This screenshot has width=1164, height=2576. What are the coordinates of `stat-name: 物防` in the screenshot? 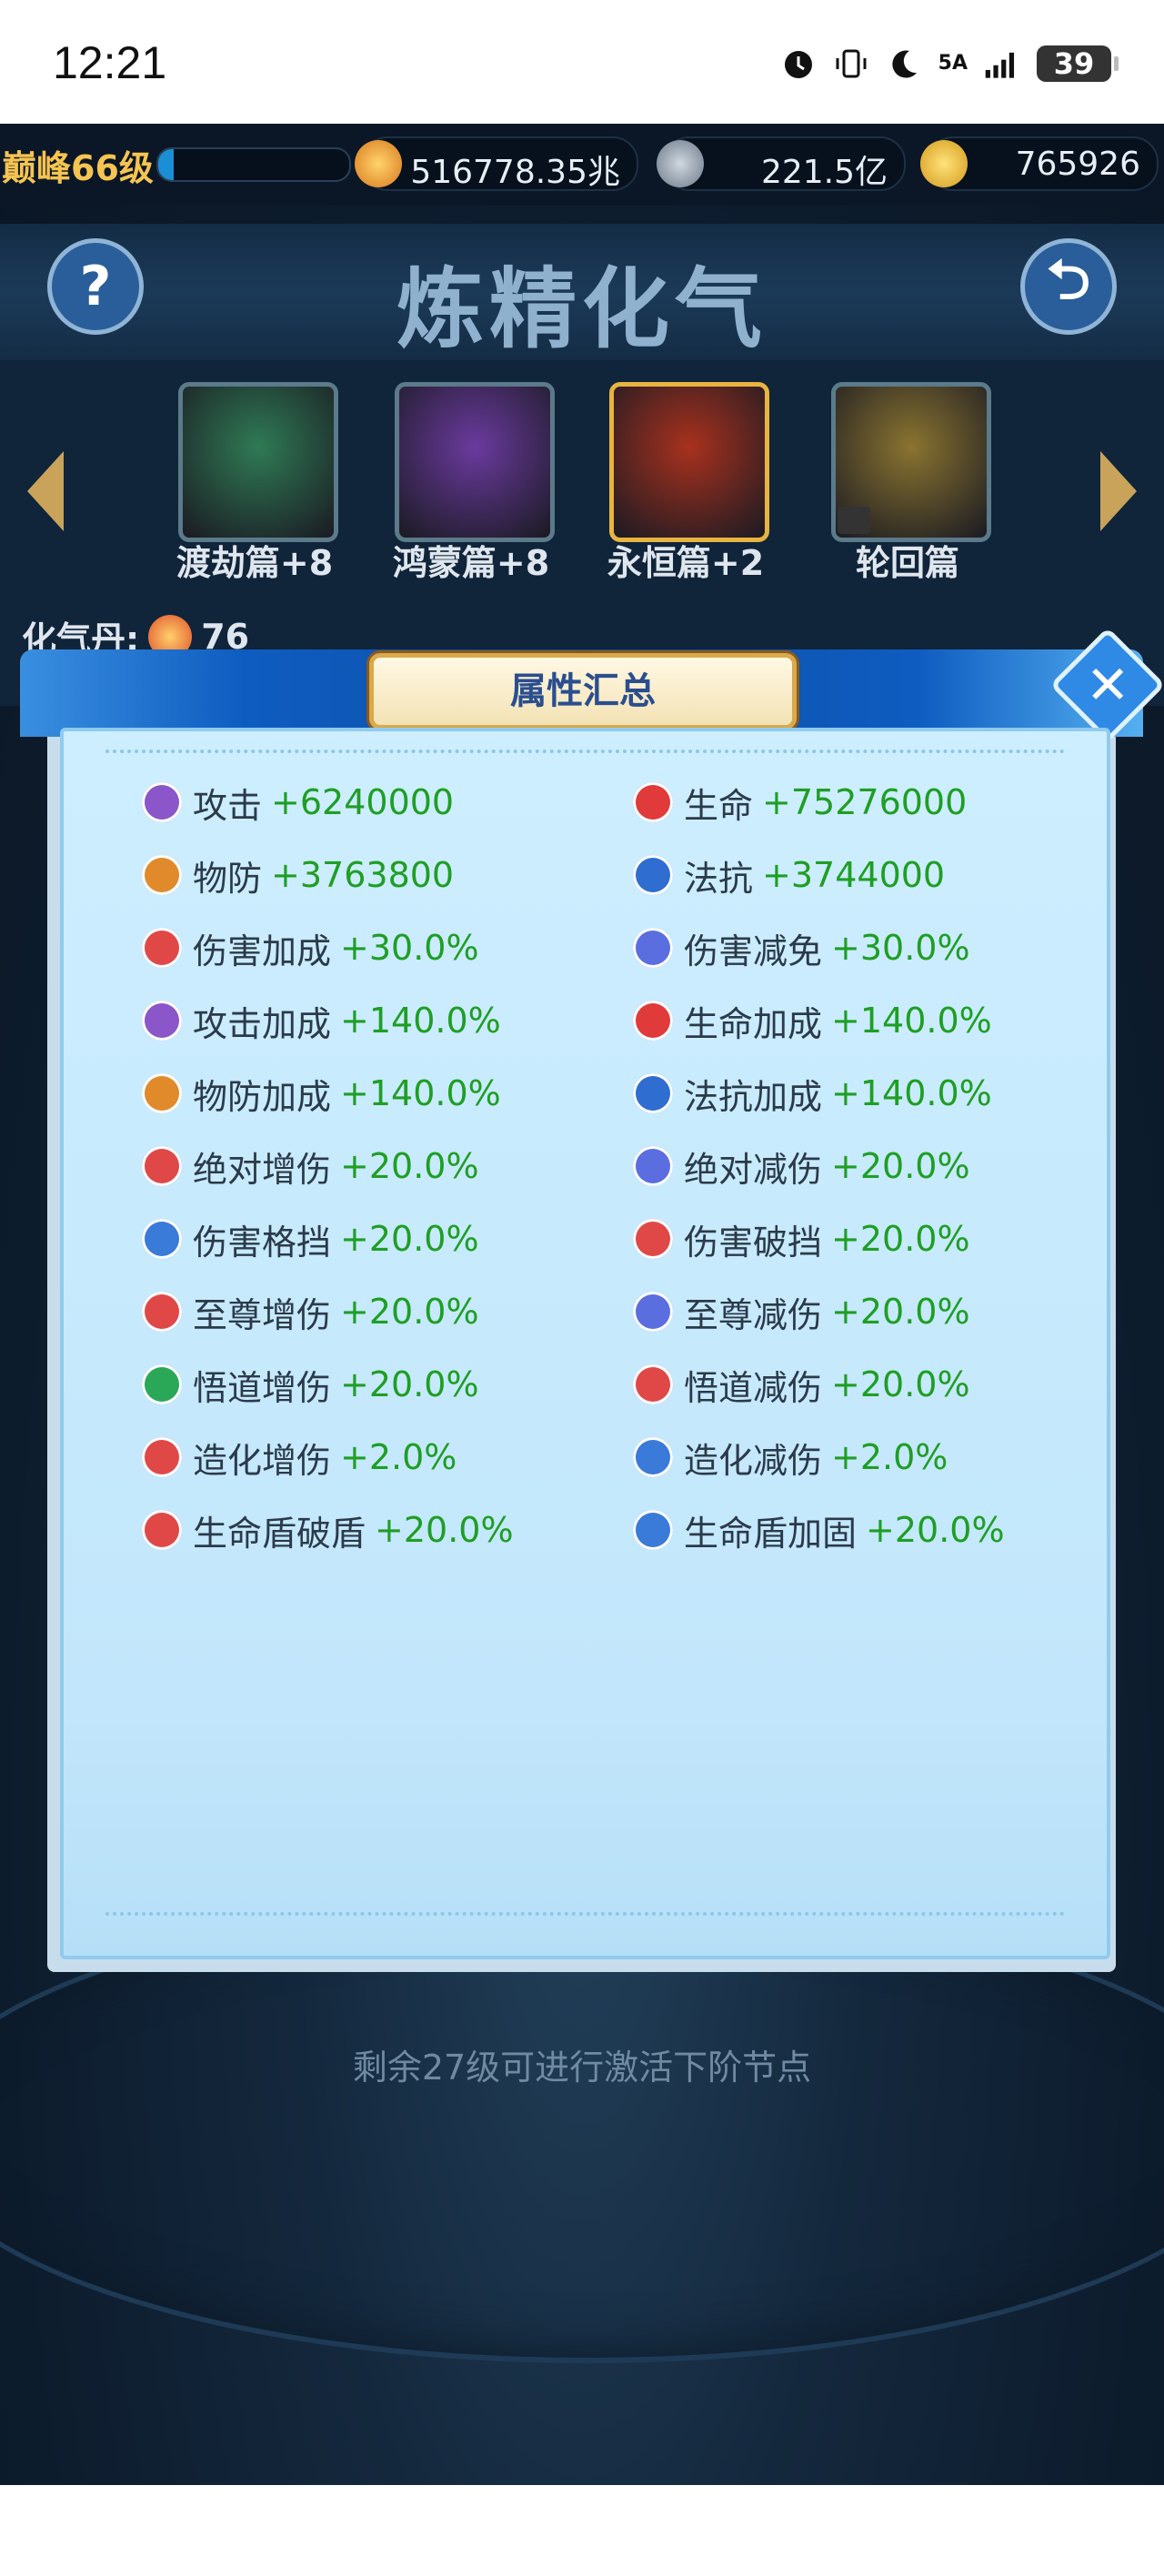 It's located at (228, 878).